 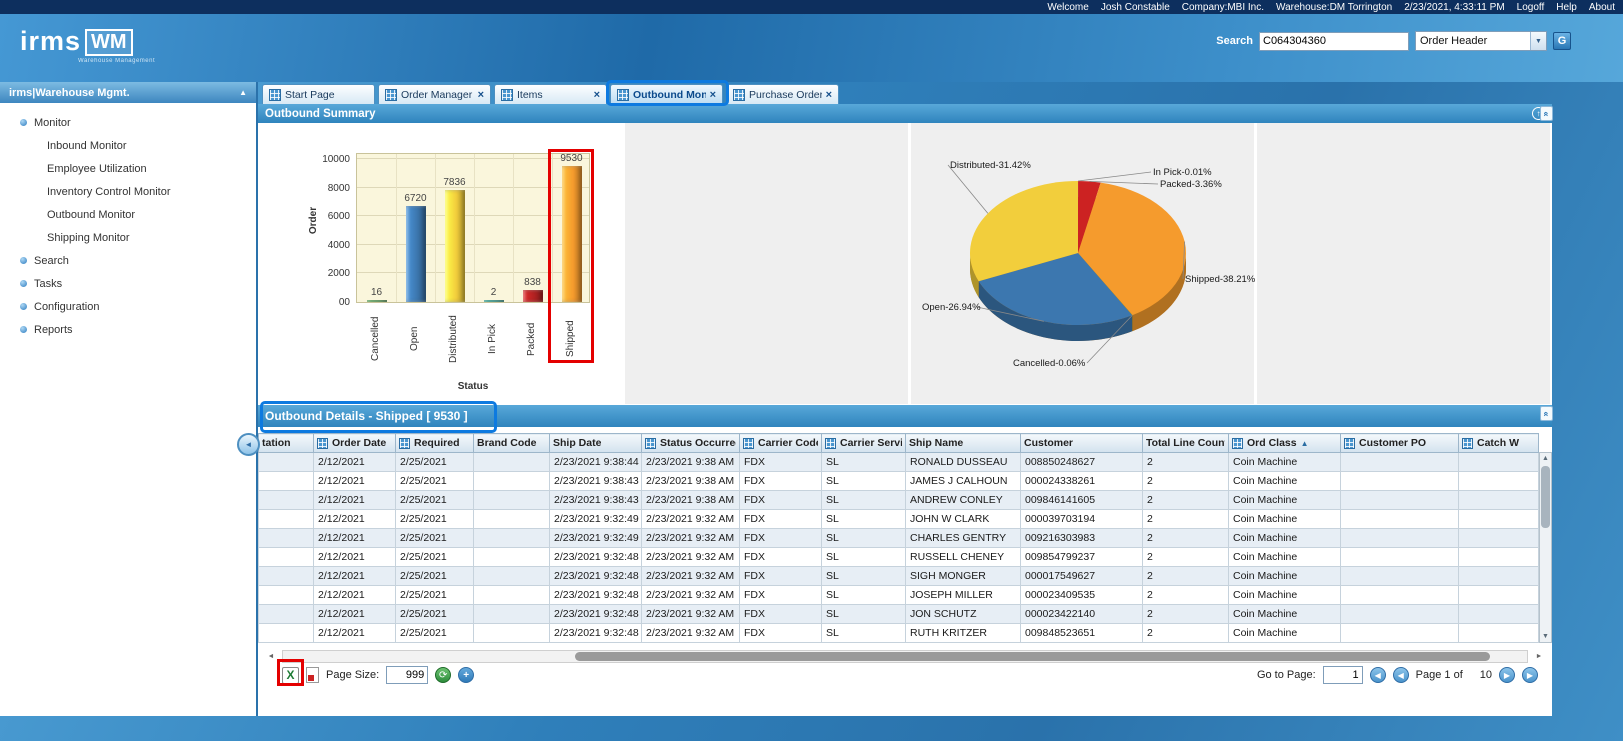 What do you see at coordinates (312, 675) in the screenshot?
I see `export-file-icon` at bounding box center [312, 675].